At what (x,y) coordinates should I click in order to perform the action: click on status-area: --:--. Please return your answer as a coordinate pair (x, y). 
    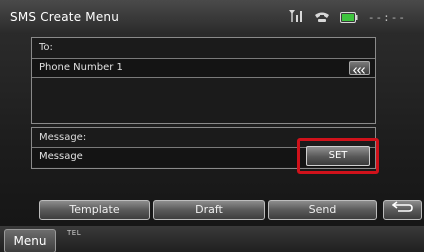
    Looking at the image, I should click on (347, 17).